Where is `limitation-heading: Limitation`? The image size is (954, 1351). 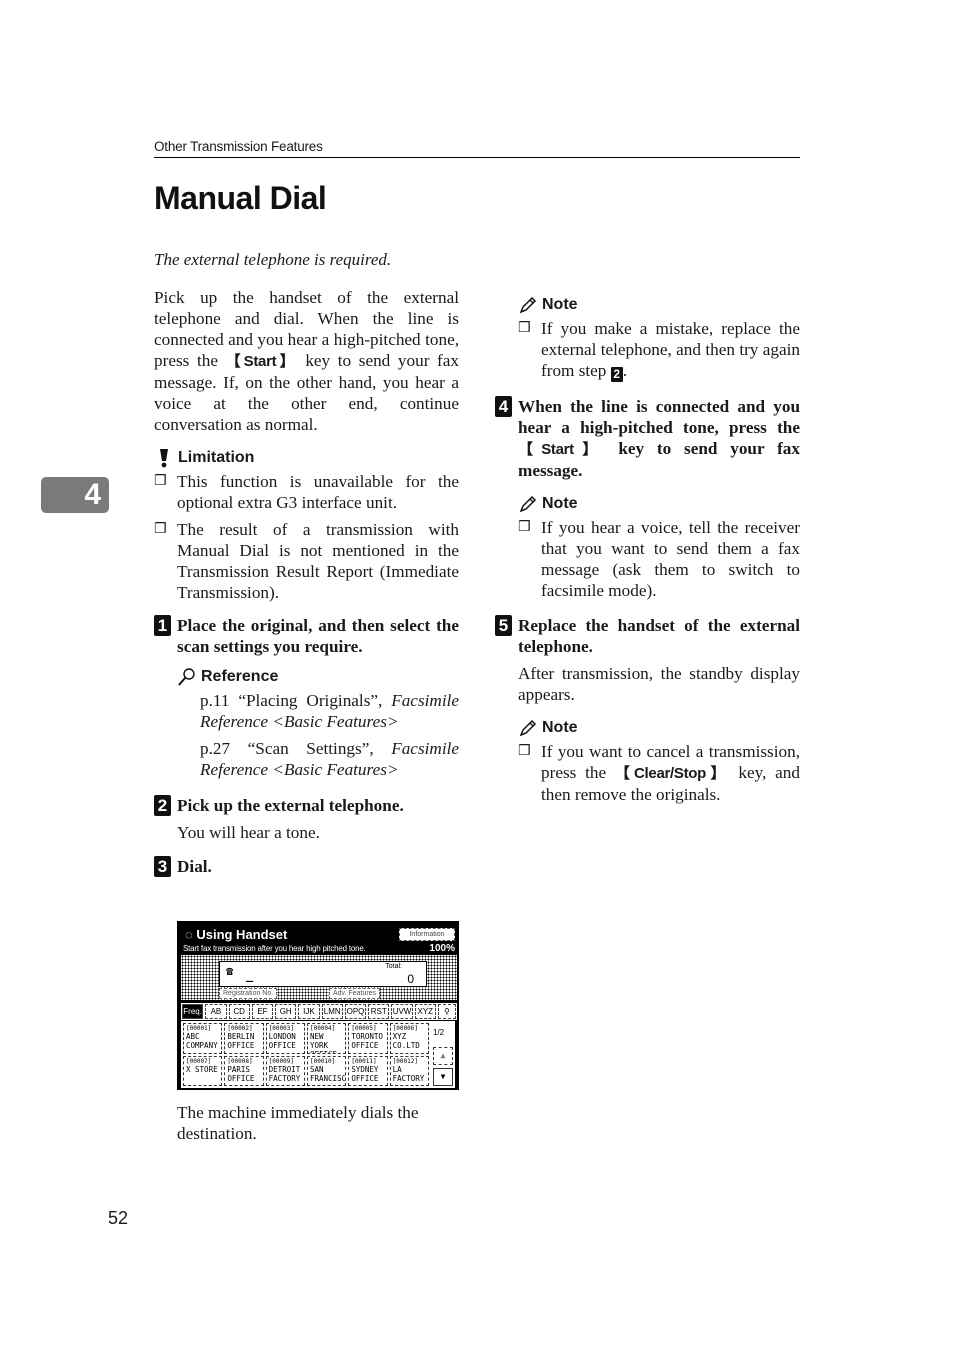 limitation-heading: Limitation is located at coordinates (306, 457).